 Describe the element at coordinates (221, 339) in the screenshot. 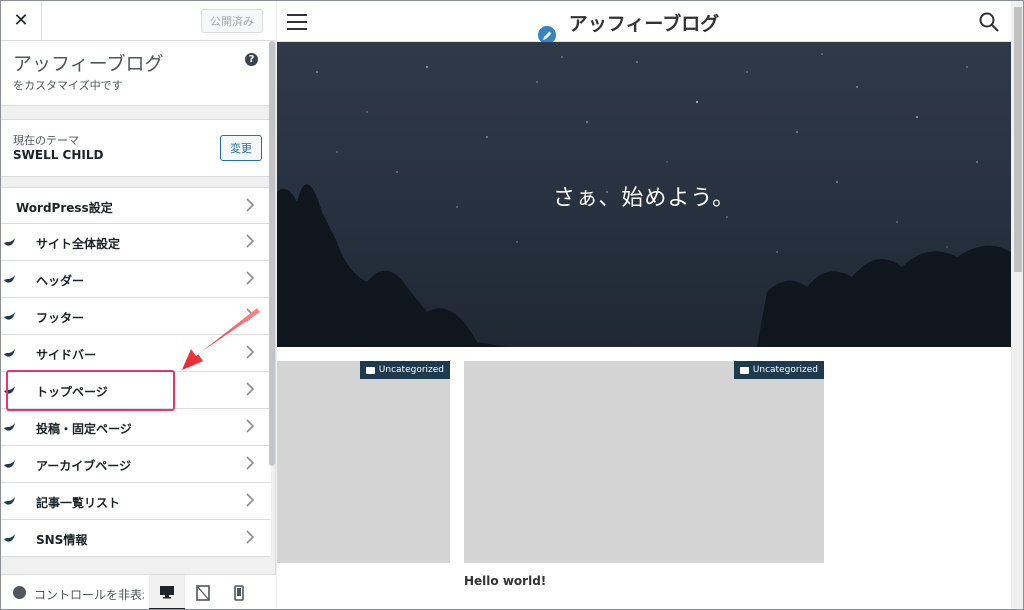

I see `red-arrow-icon` at that location.